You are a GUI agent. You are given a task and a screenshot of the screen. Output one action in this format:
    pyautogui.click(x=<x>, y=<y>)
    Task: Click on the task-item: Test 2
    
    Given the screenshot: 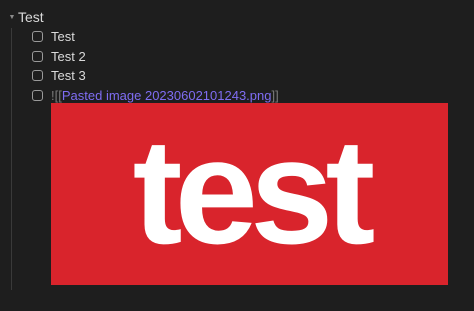 What is the action you would take?
    pyautogui.click(x=59, y=56)
    